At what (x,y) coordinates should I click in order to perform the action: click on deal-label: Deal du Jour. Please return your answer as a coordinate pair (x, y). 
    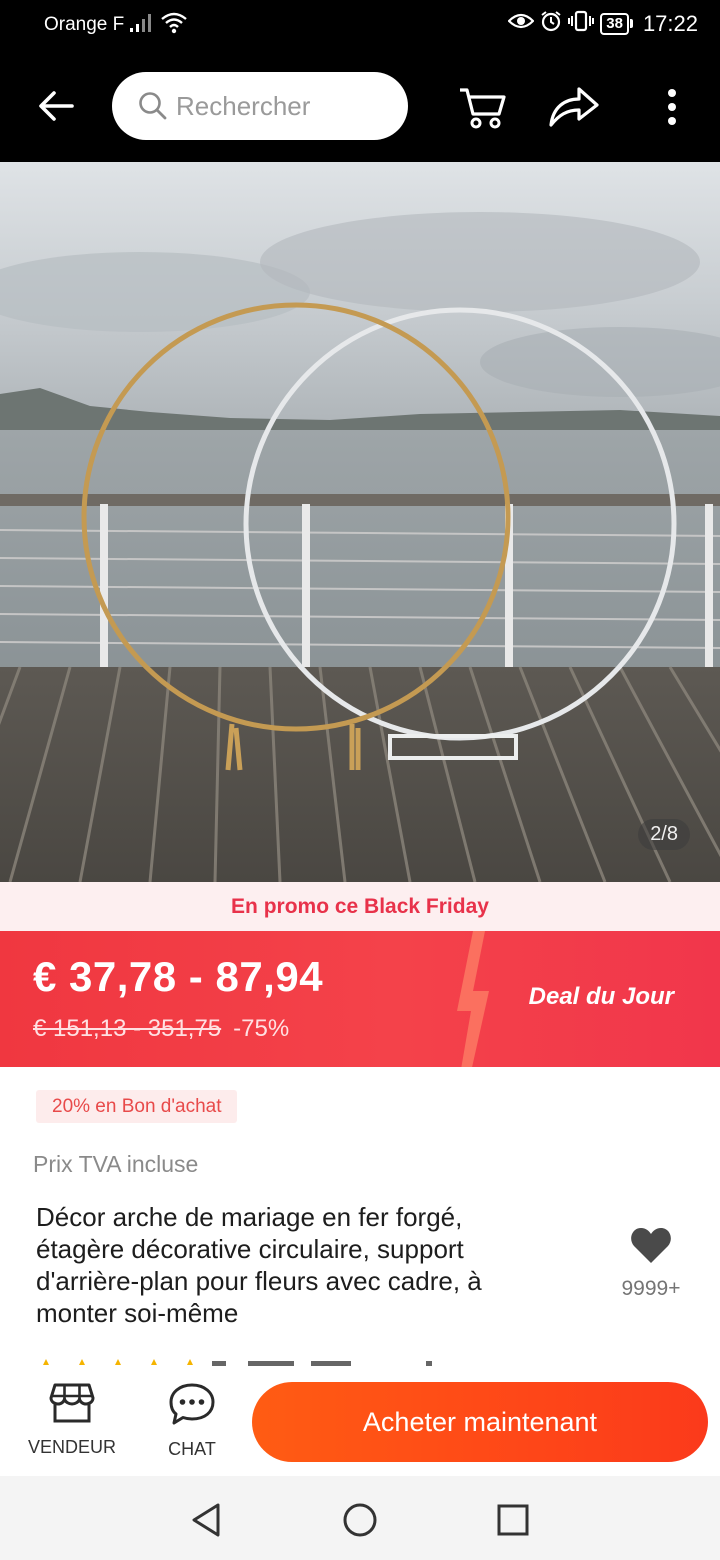
    Looking at the image, I should click on (601, 996).